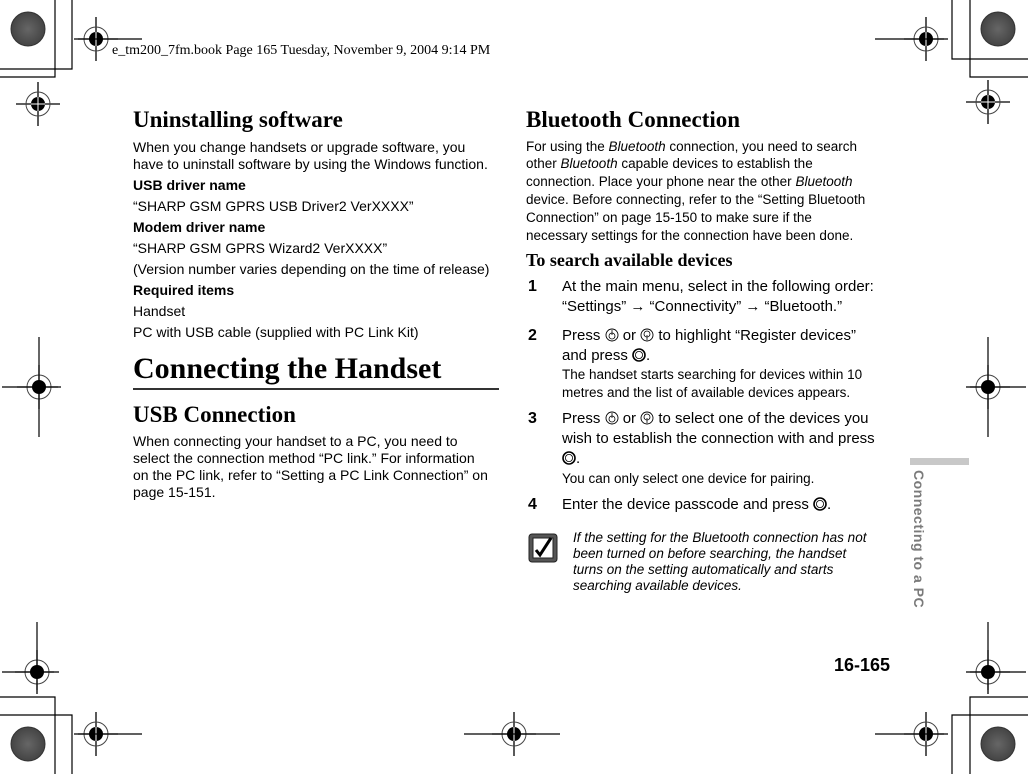 Image resolution: width=1028 pixels, height=774 pixels. I want to click on modem-driver-label: Modem driver name, so click(199, 227).